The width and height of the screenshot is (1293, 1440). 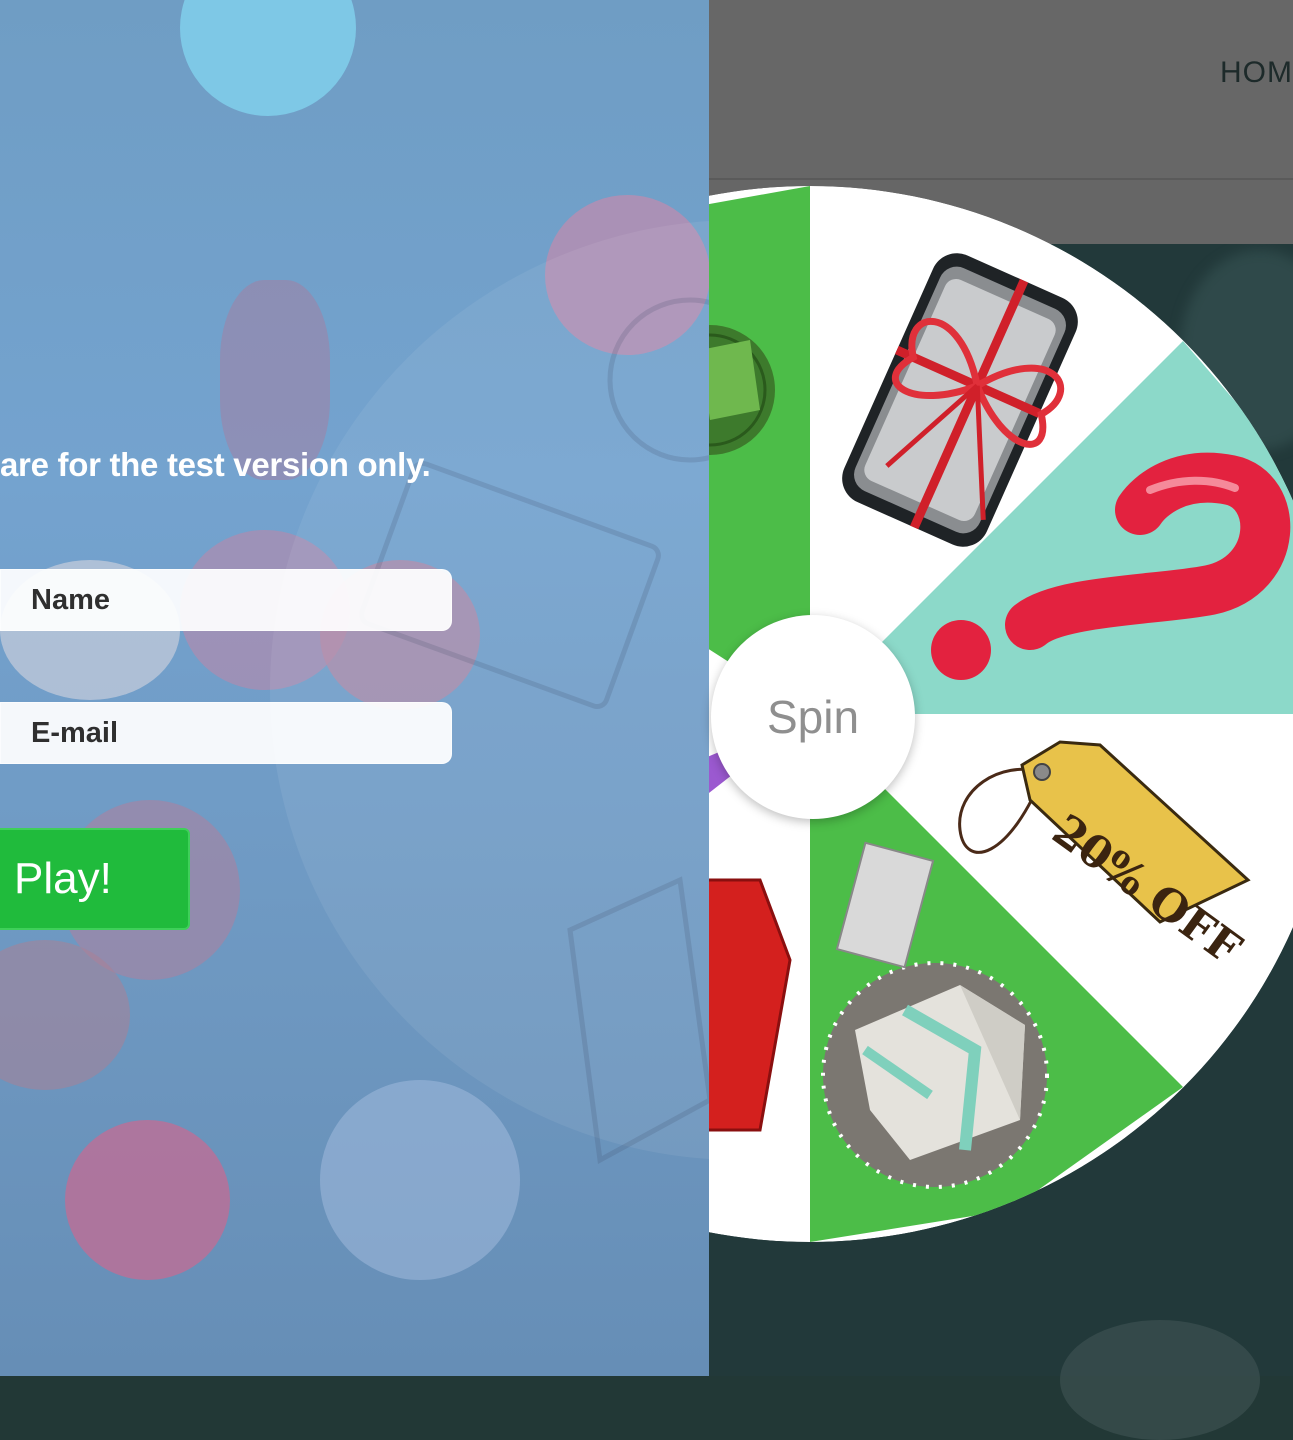 I want to click on spin-label: Spin, so click(x=813, y=717).